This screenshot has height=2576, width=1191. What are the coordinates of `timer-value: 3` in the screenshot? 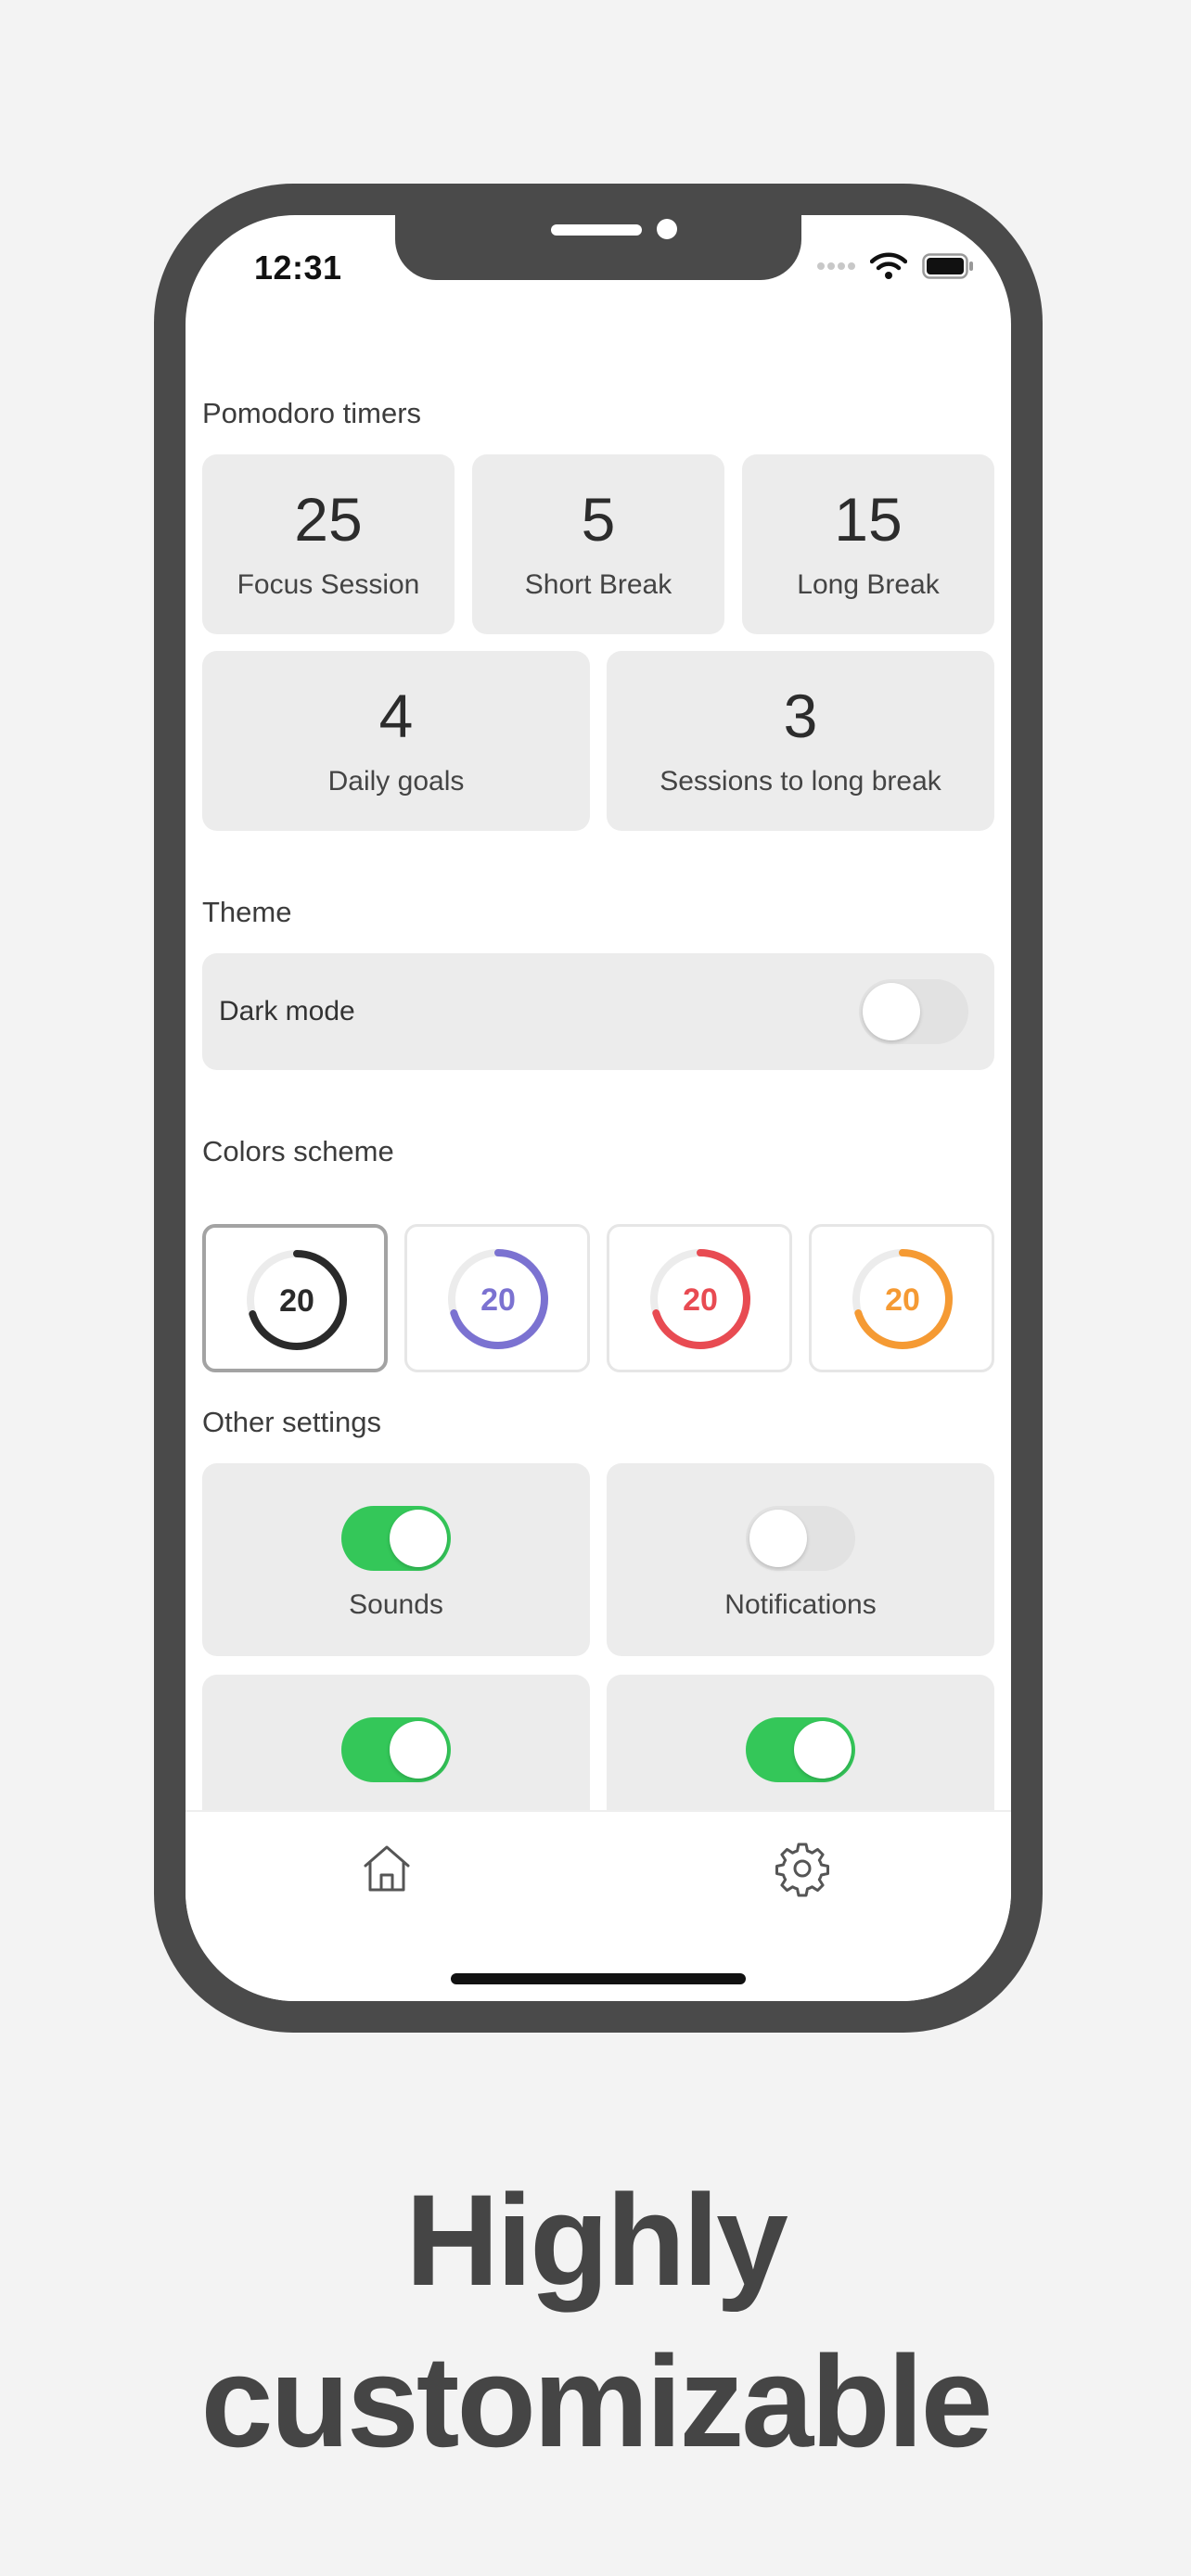 It's located at (801, 716).